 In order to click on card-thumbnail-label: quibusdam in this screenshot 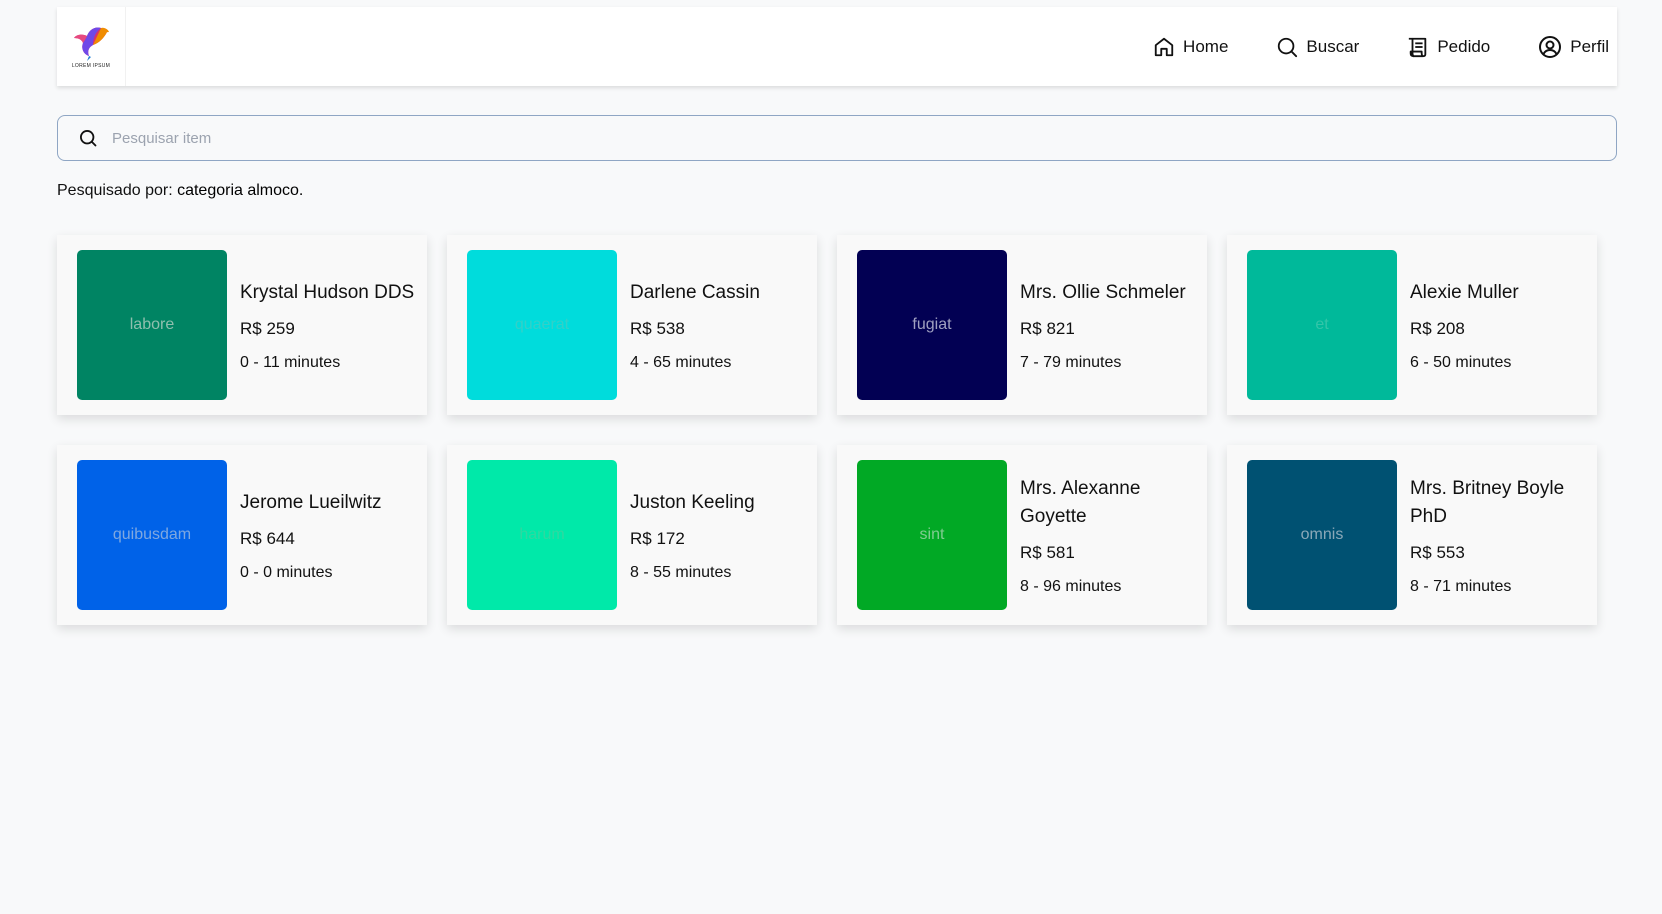, I will do `click(152, 534)`.